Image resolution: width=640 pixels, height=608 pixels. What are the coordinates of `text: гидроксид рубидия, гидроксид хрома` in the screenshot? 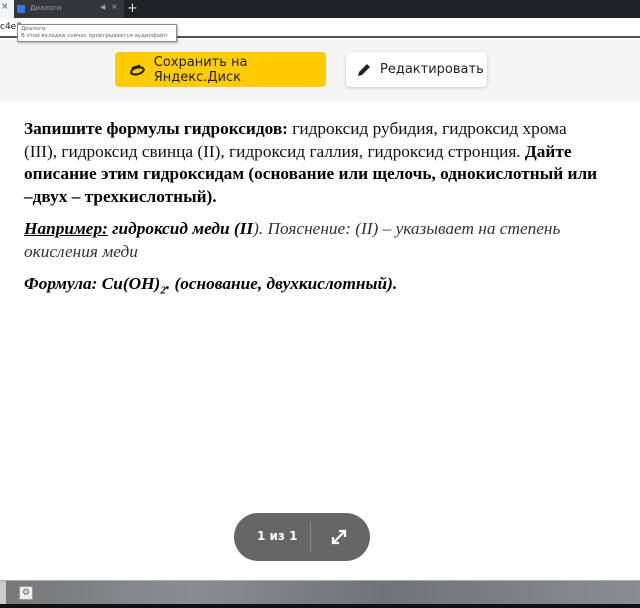 It's located at (427, 128).